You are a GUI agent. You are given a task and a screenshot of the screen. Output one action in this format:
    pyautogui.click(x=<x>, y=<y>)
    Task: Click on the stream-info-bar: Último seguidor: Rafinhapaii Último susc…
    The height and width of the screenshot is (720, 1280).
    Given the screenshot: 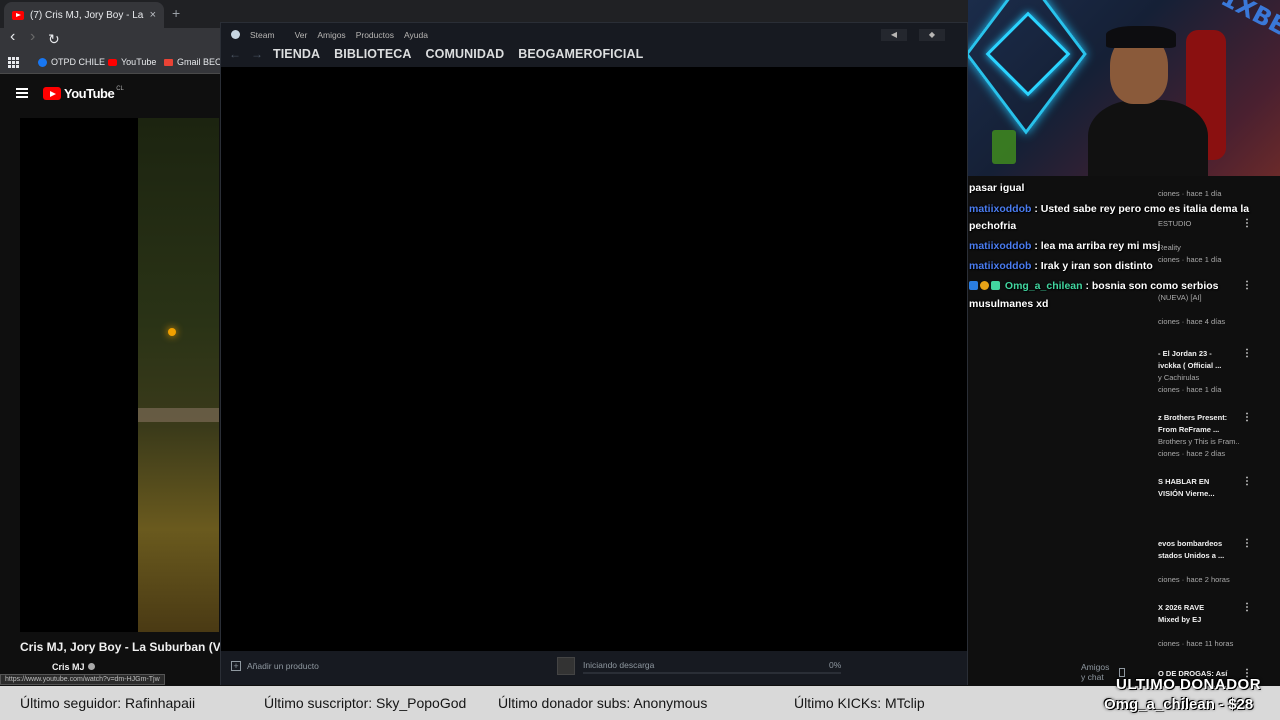 What is the action you would take?
    pyautogui.click(x=640, y=703)
    